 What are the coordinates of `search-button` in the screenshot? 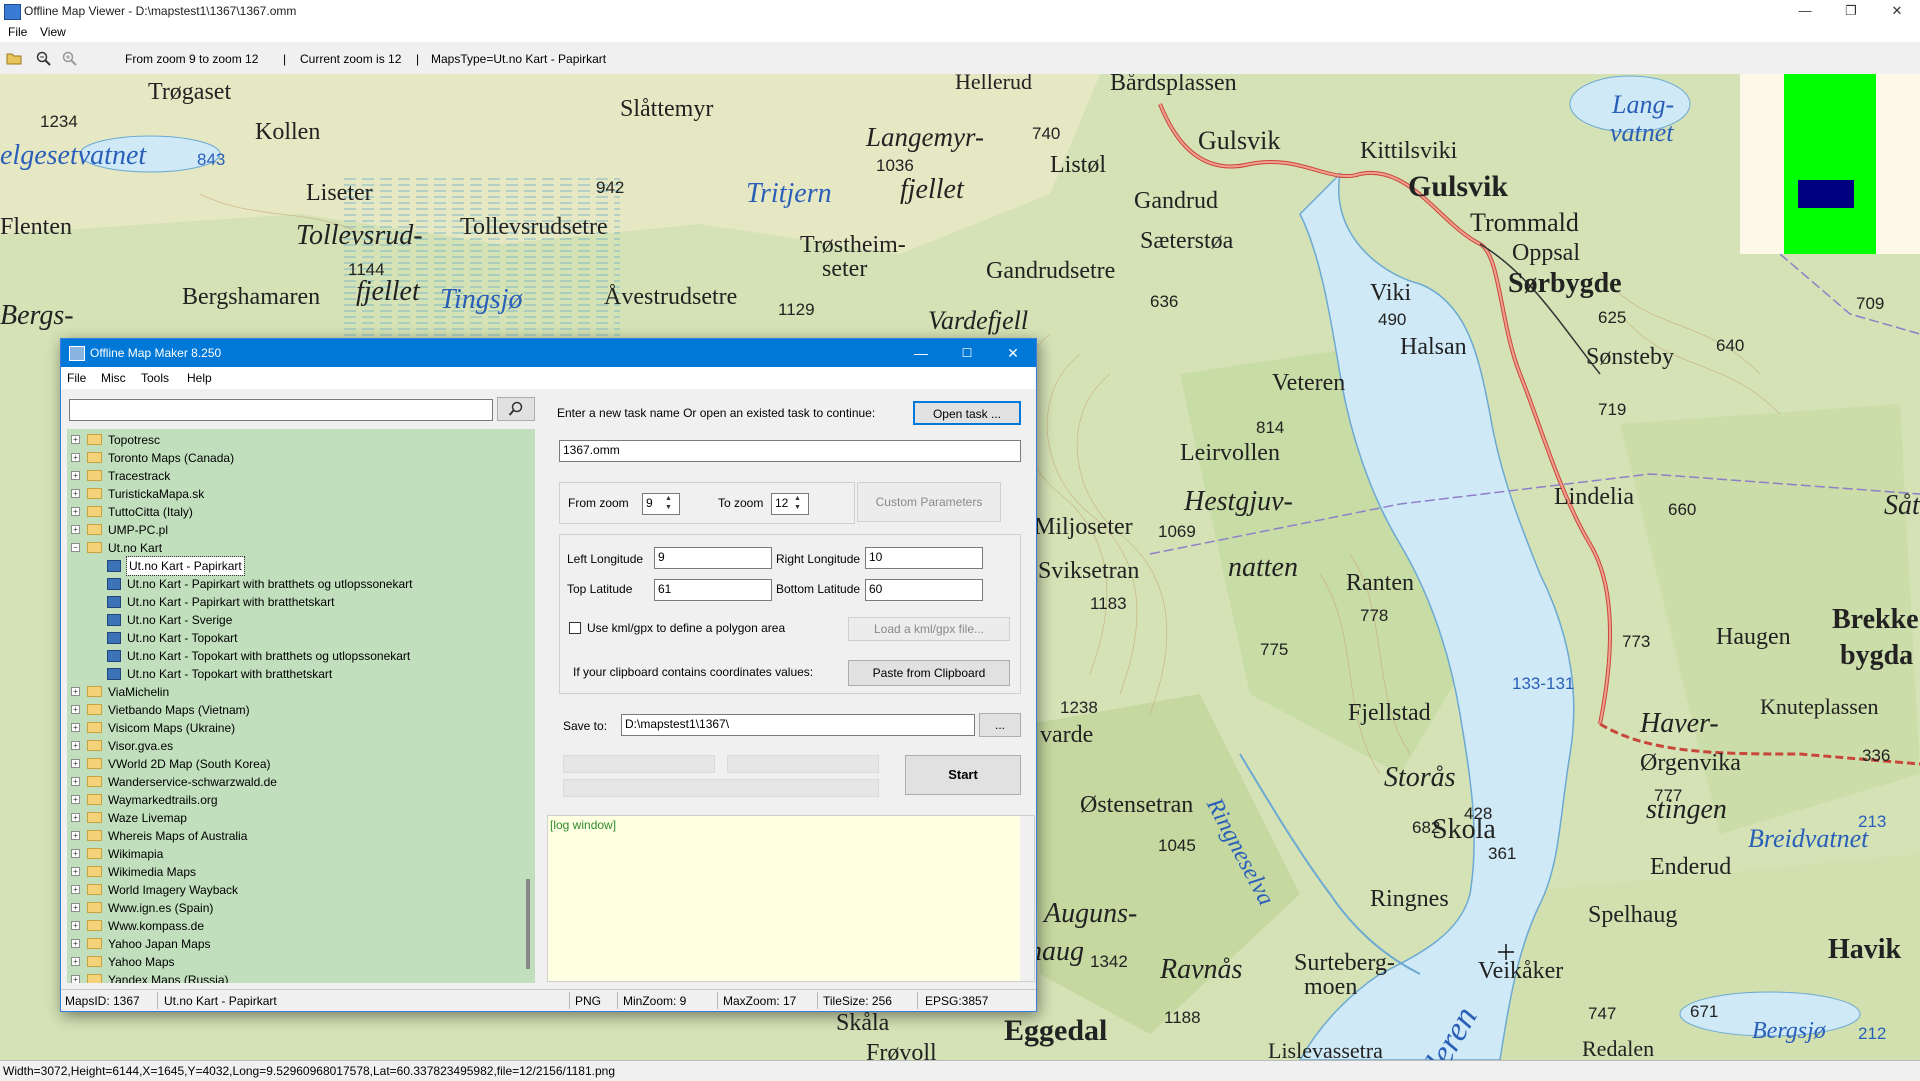 It's located at (516, 409).